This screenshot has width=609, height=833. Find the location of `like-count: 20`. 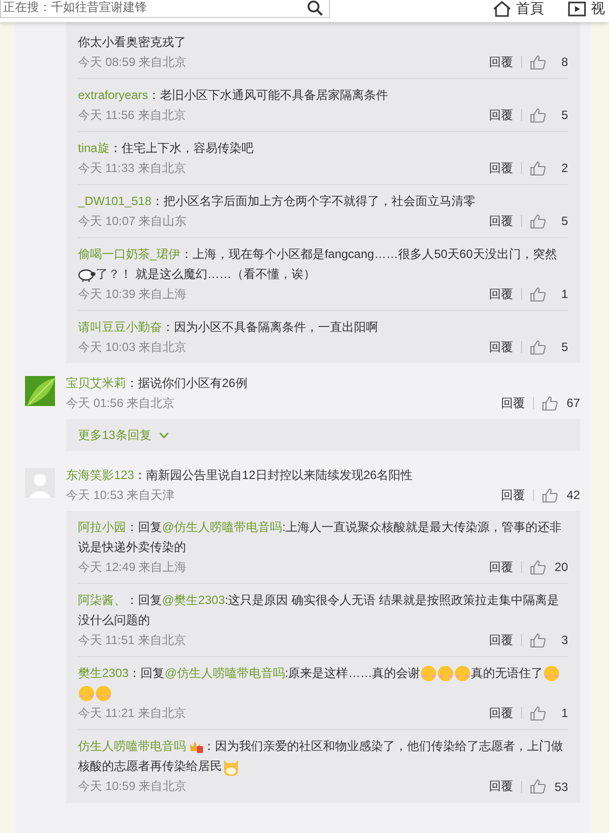

like-count: 20 is located at coordinates (561, 567).